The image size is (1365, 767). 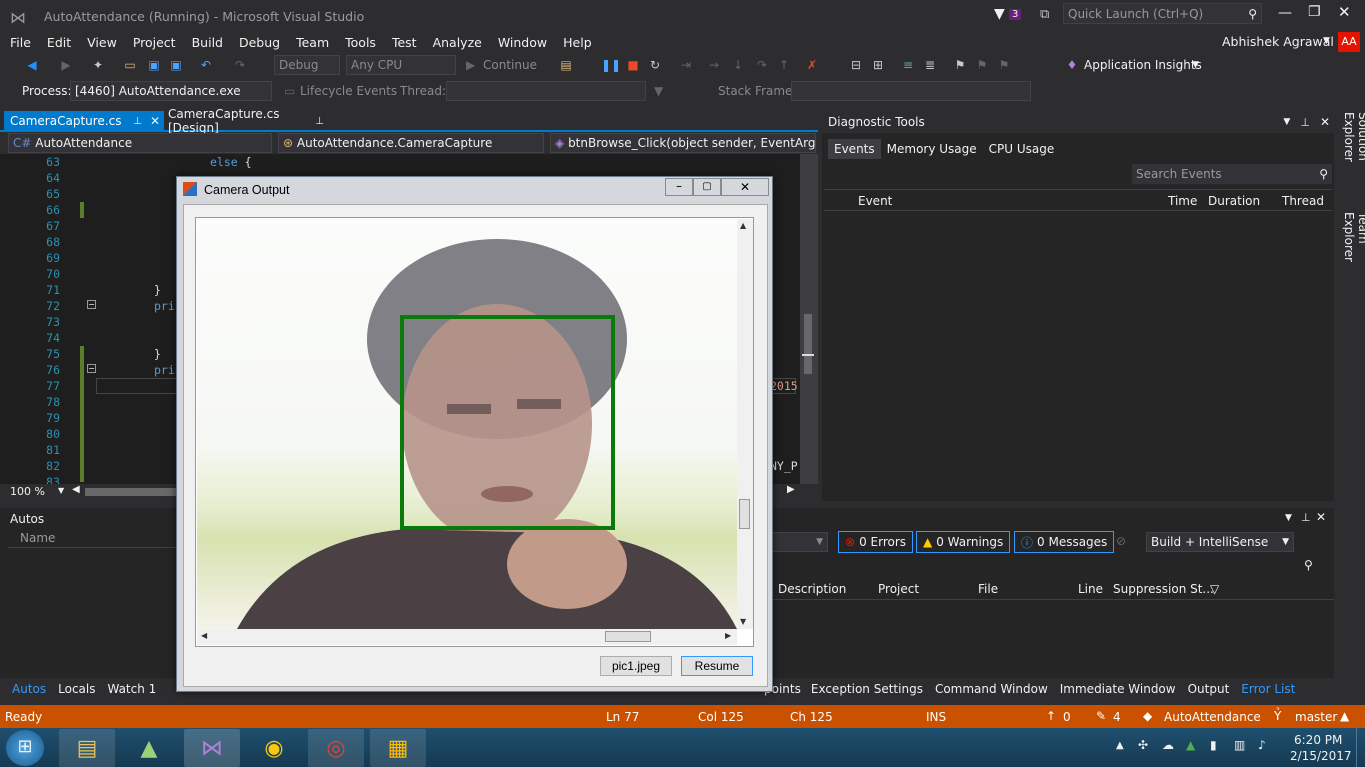 What do you see at coordinates (1044, 14) in the screenshot?
I see `feedback-icon: ⧉` at bounding box center [1044, 14].